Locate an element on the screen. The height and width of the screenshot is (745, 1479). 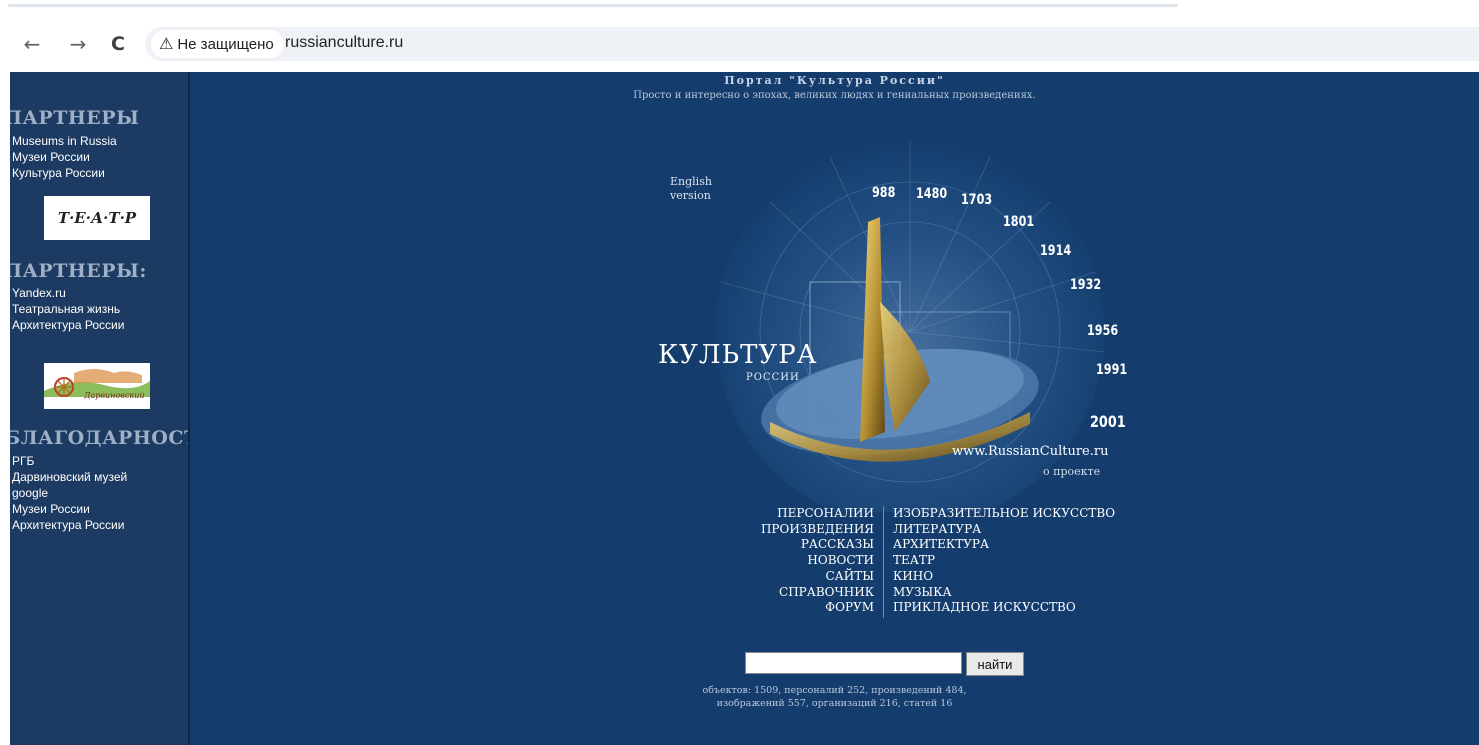
sidebar-link: Театральная жизнь is located at coordinates (68, 309).